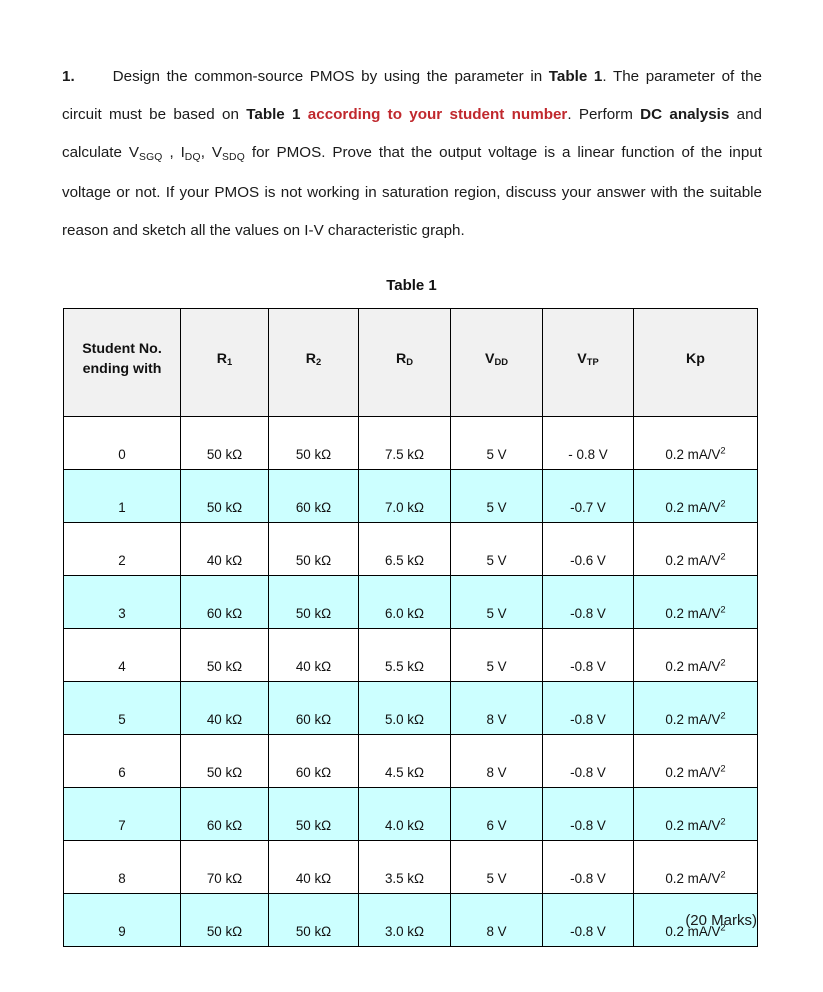  I want to click on vsdq-subscript: SDQ, so click(233, 157).